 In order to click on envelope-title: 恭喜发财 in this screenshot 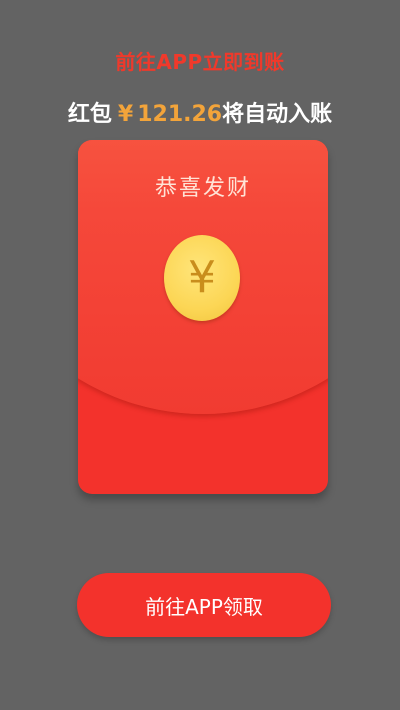, I will do `click(202, 188)`.